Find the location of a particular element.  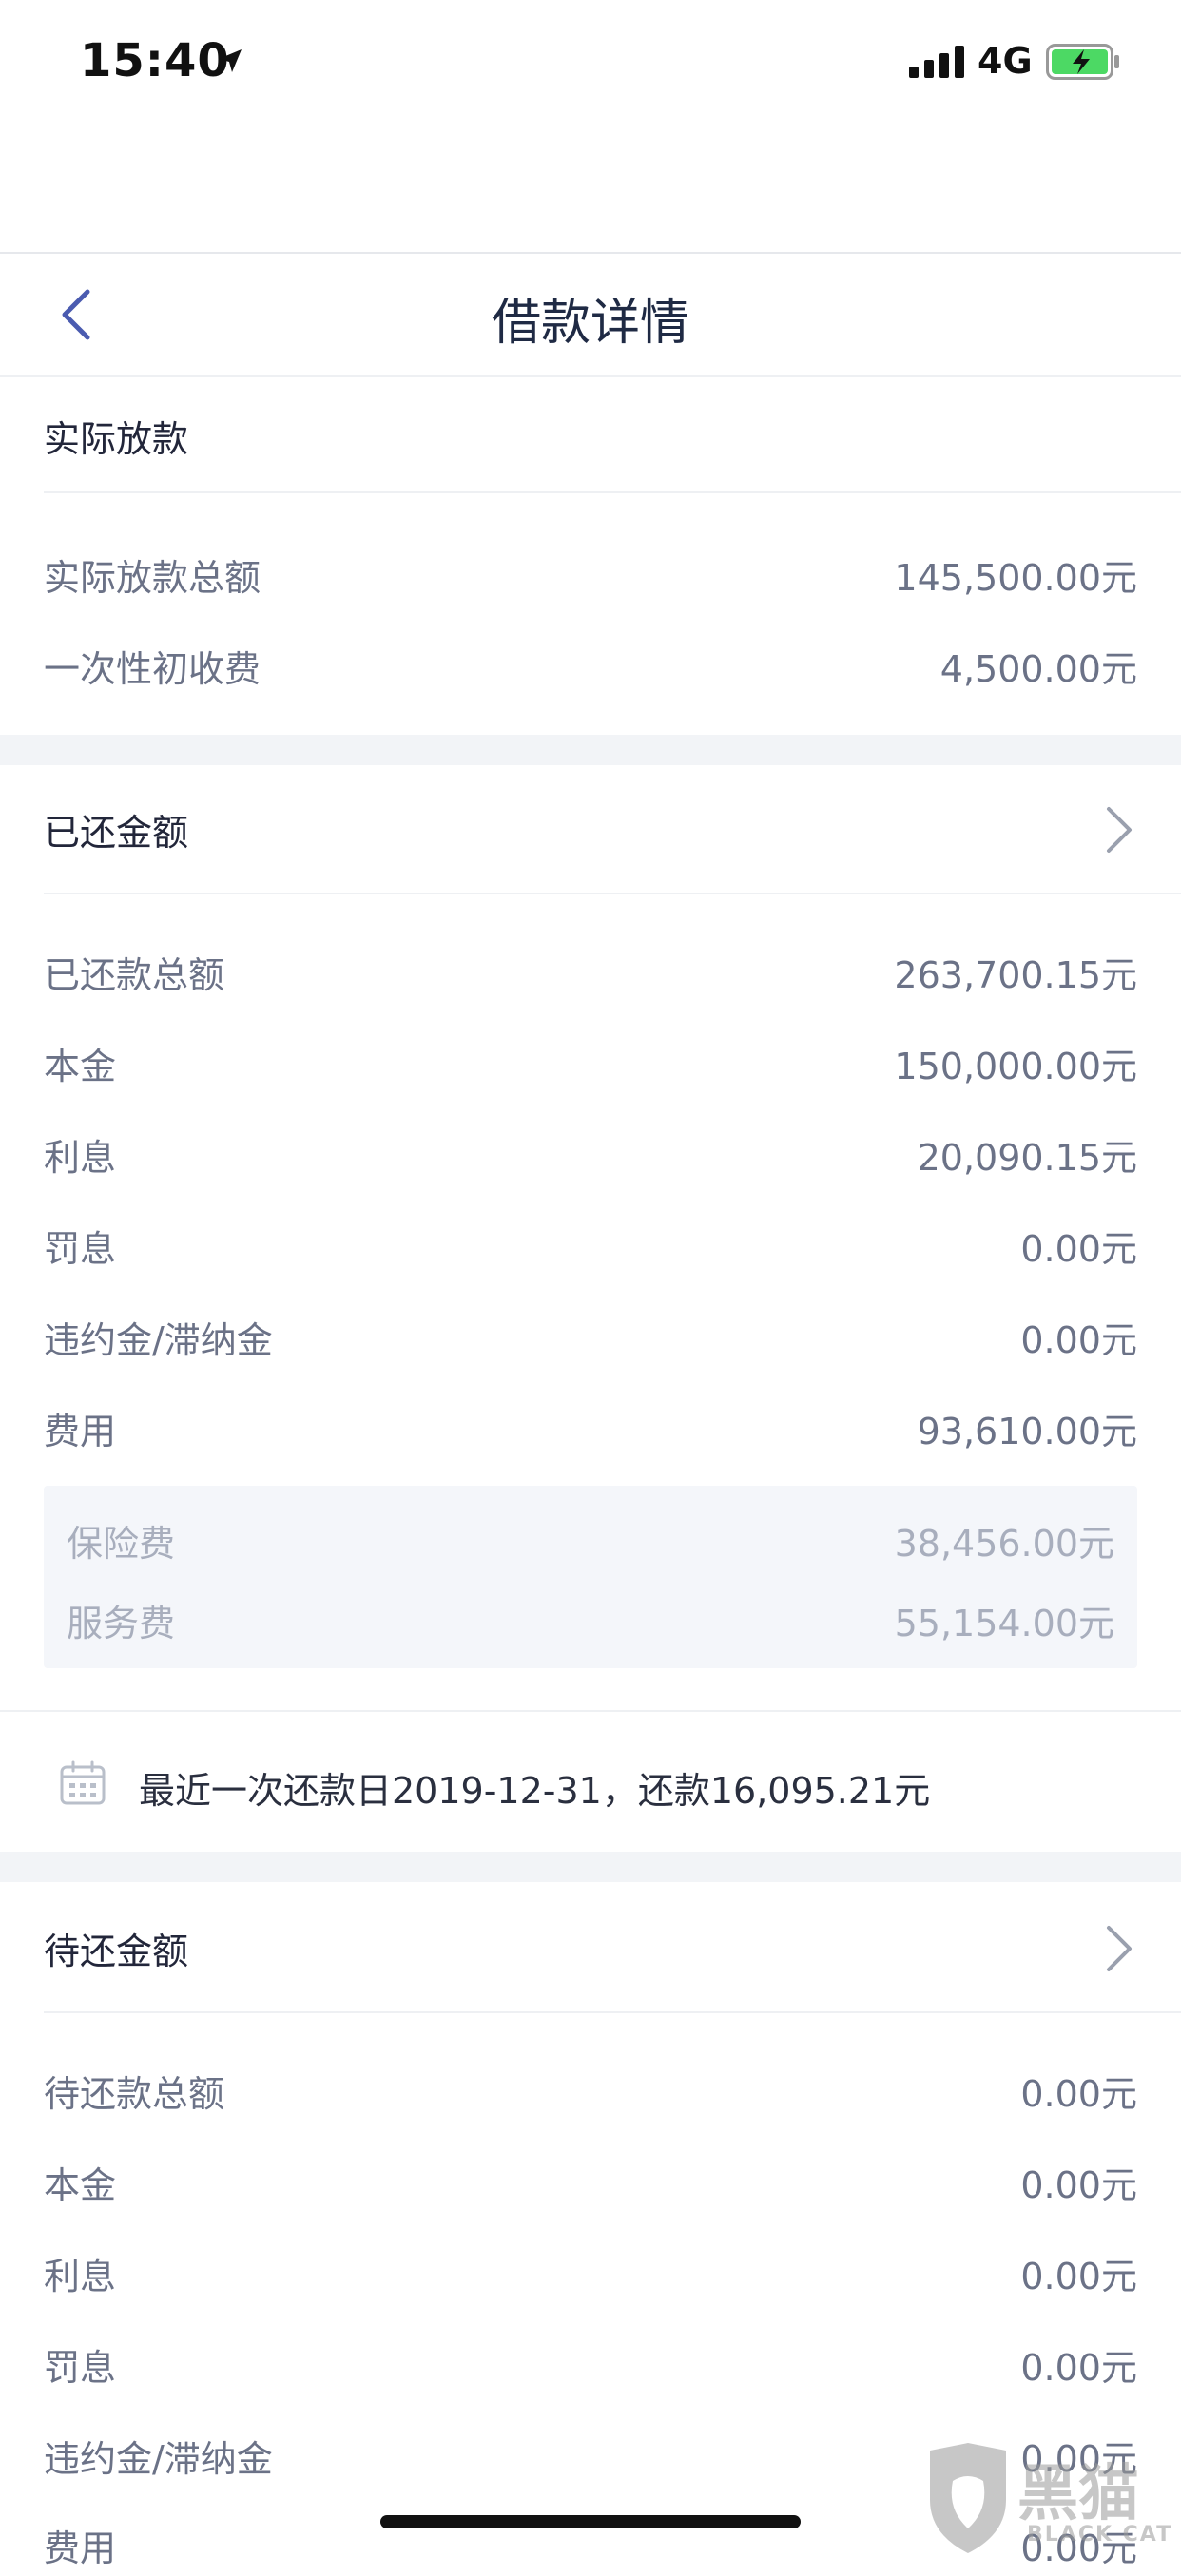

row-value: 20,090.15元 is located at coordinates (1027, 1158).